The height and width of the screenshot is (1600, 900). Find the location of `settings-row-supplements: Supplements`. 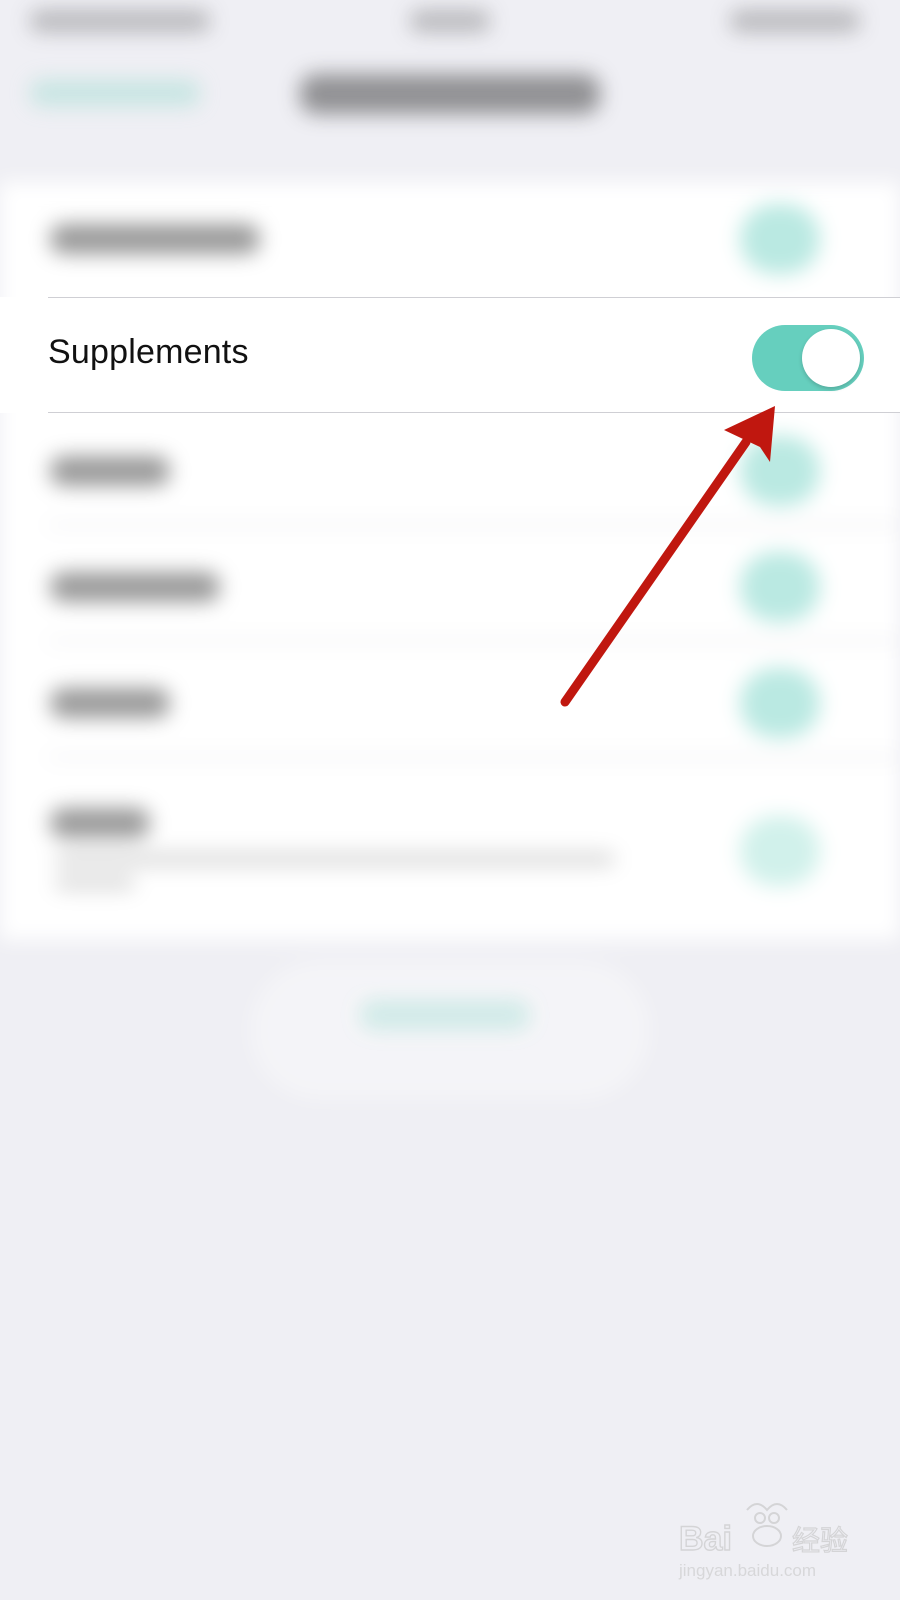

settings-row-supplements: Supplements is located at coordinates (450, 355).